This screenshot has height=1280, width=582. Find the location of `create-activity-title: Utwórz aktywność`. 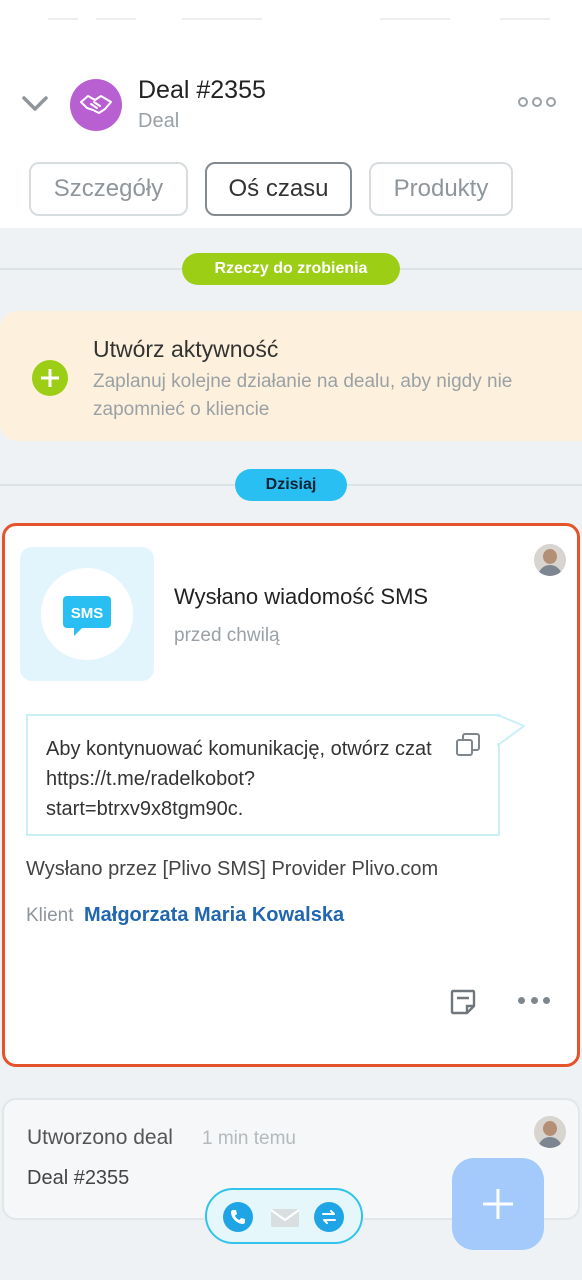

create-activity-title: Utwórz aktywność is located at coordinates (186, 349).